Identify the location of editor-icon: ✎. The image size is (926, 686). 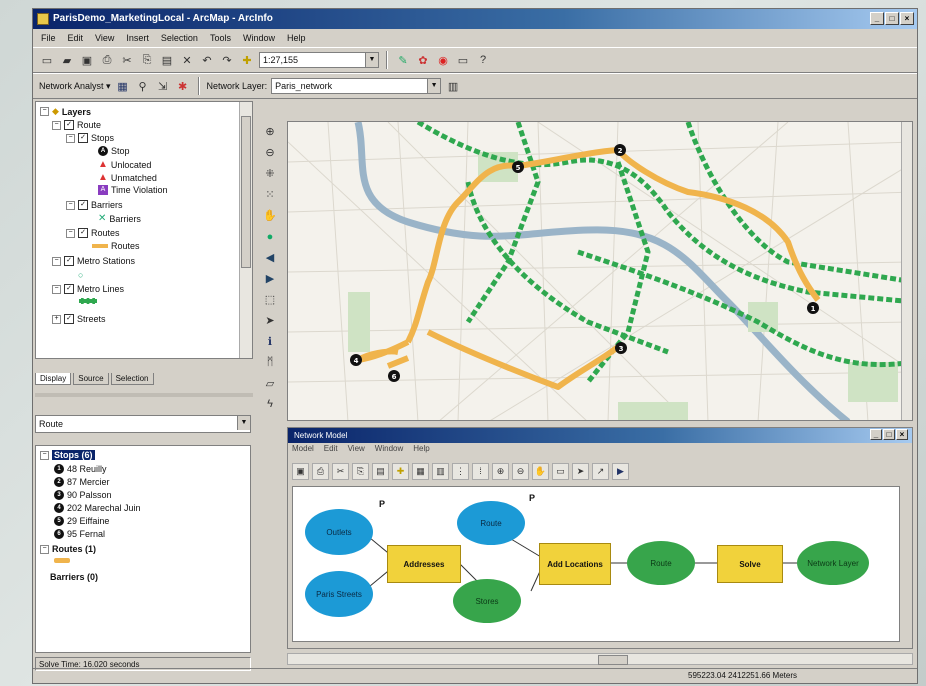
(403, 60).